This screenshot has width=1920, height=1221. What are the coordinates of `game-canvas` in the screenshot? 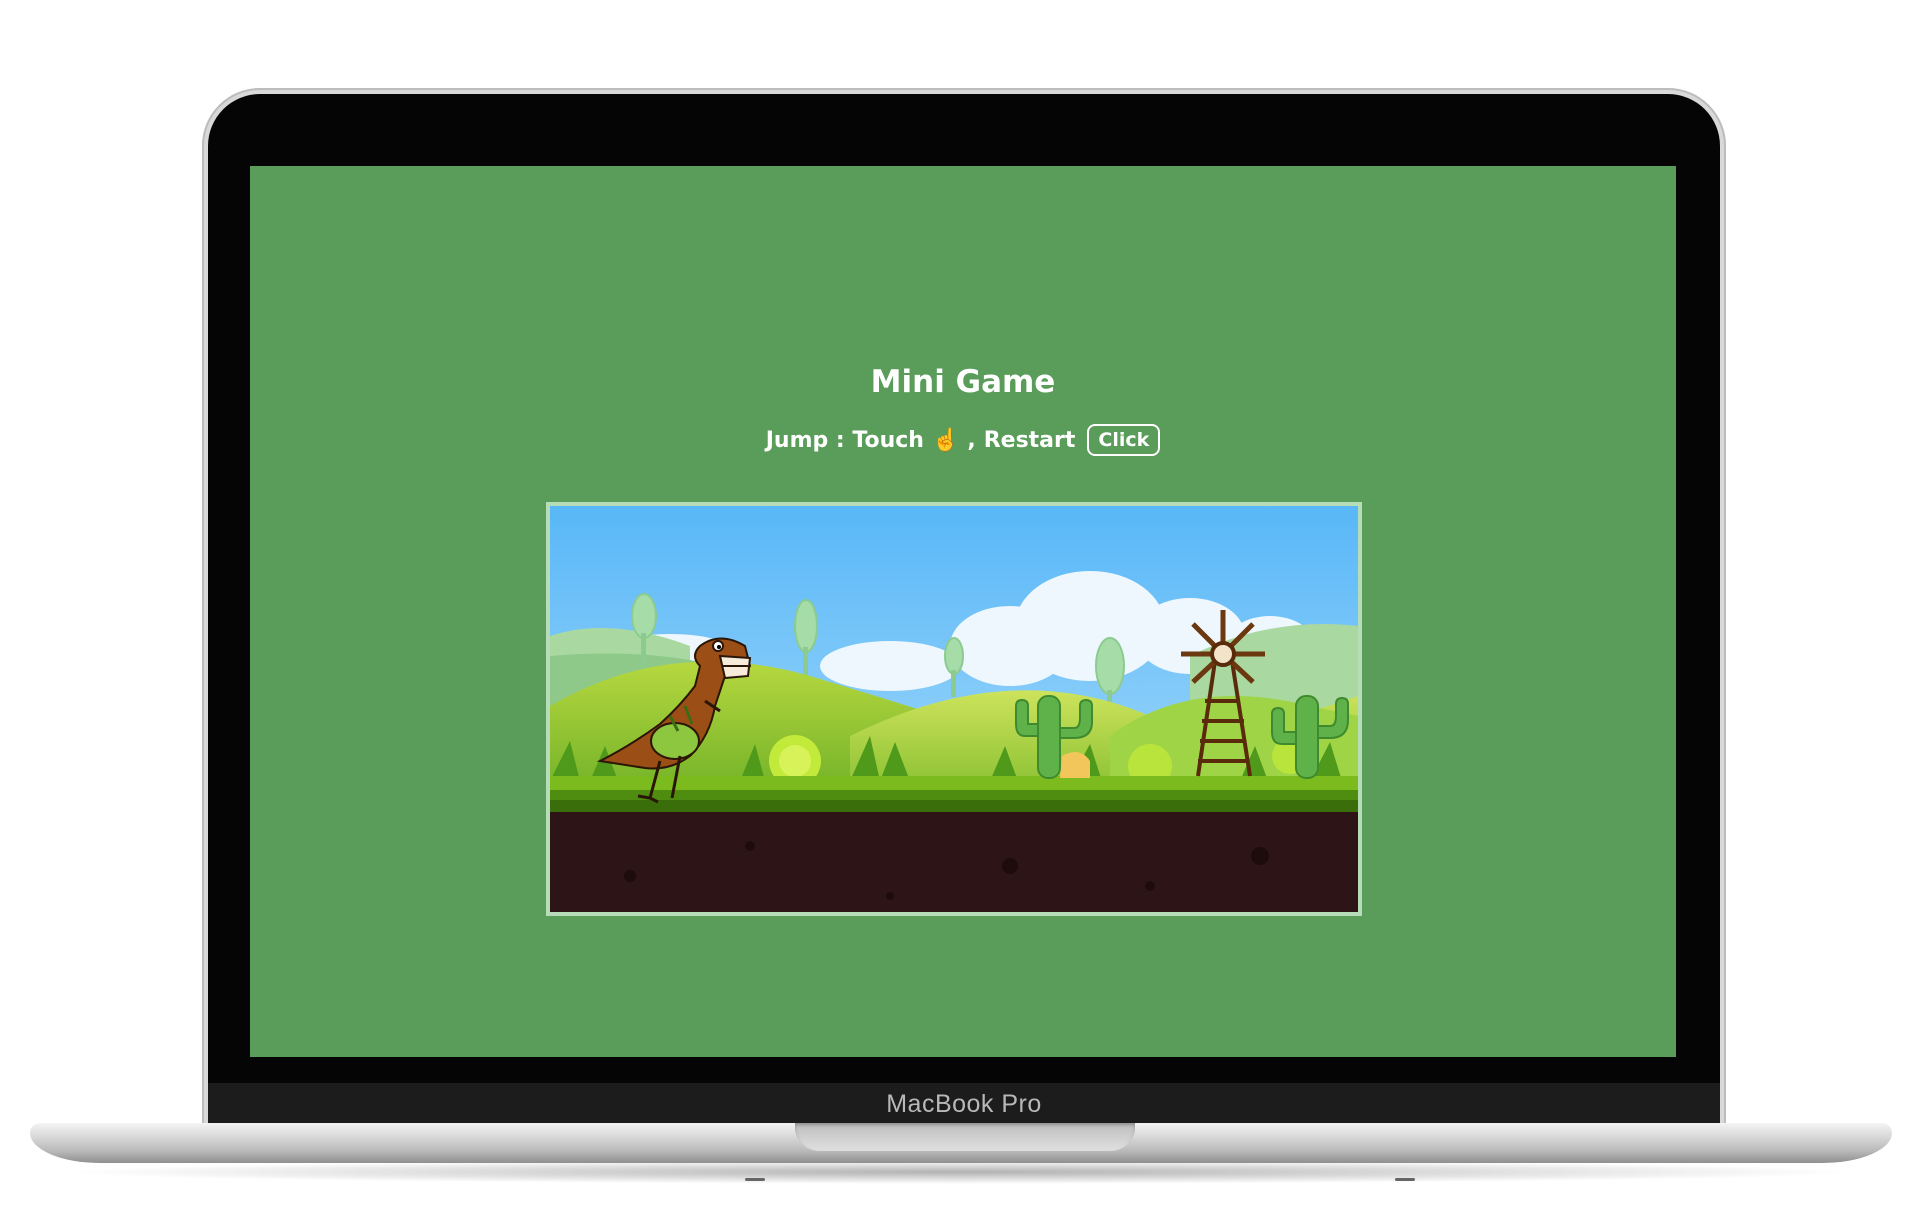 It's located at (954, 709).